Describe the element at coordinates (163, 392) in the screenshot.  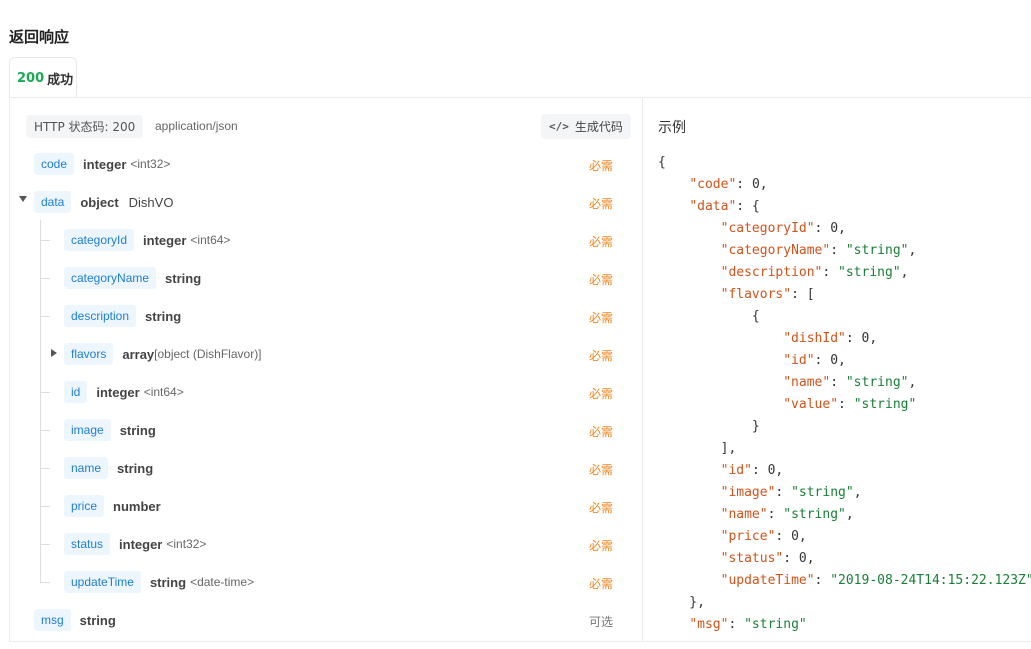
I see `field-format: <int64>` at that location.